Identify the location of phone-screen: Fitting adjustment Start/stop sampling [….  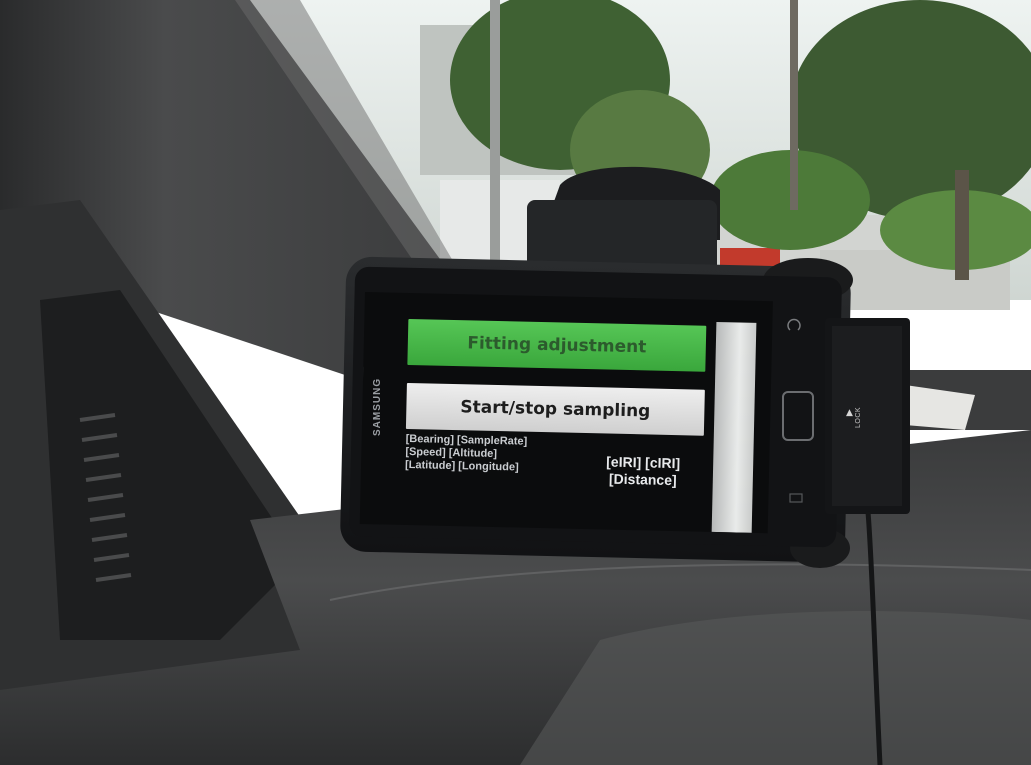
(566, 413).